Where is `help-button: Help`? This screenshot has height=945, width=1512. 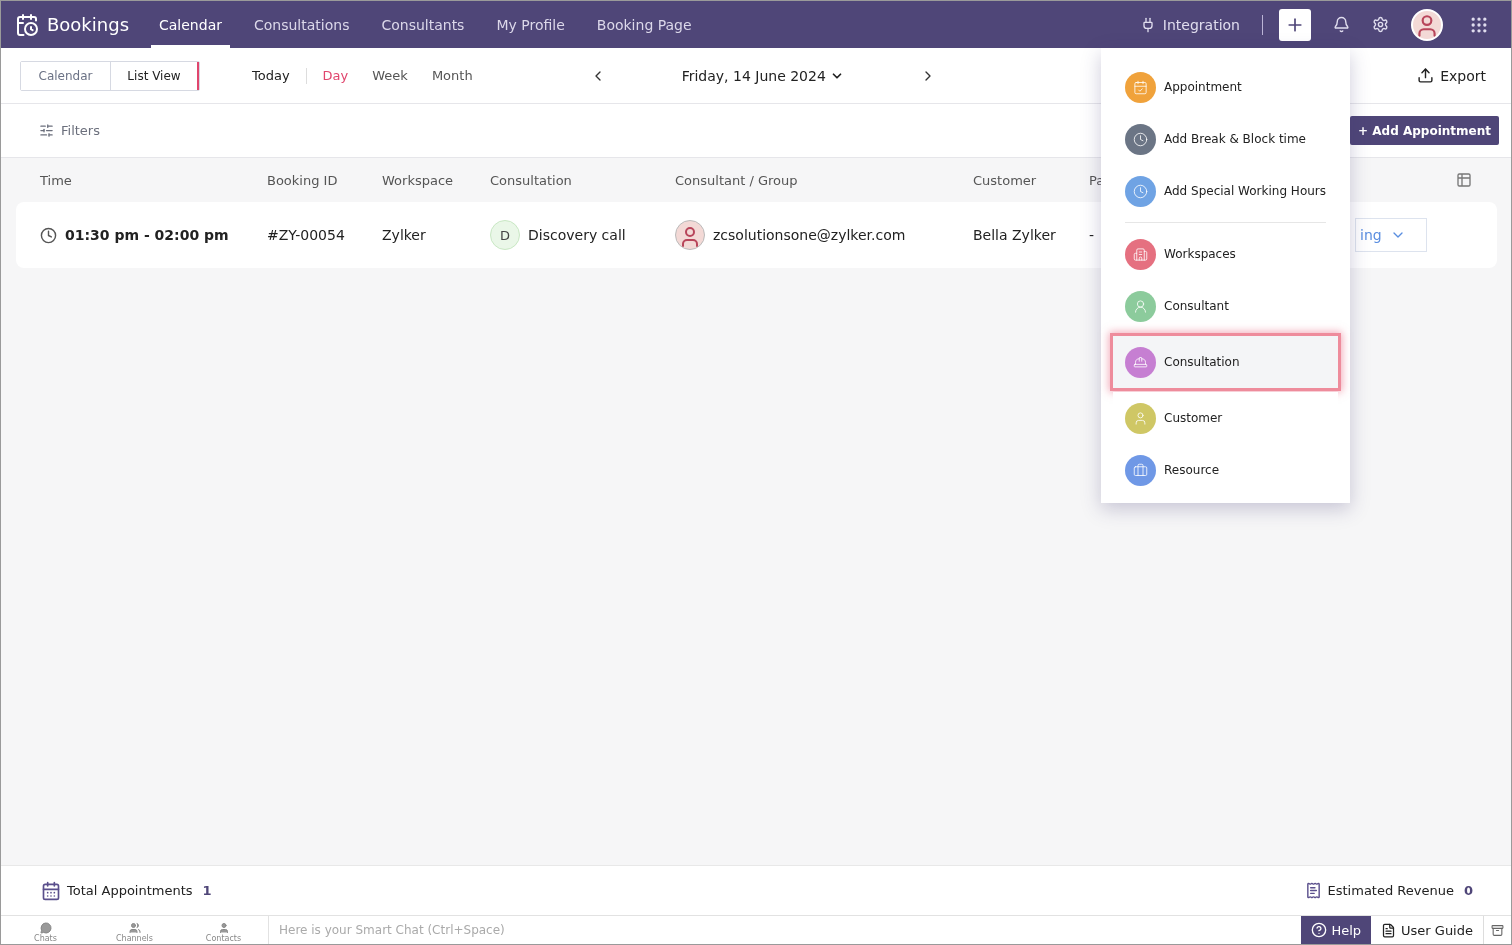
help-button: Help is located at coordinates (1336, 930).